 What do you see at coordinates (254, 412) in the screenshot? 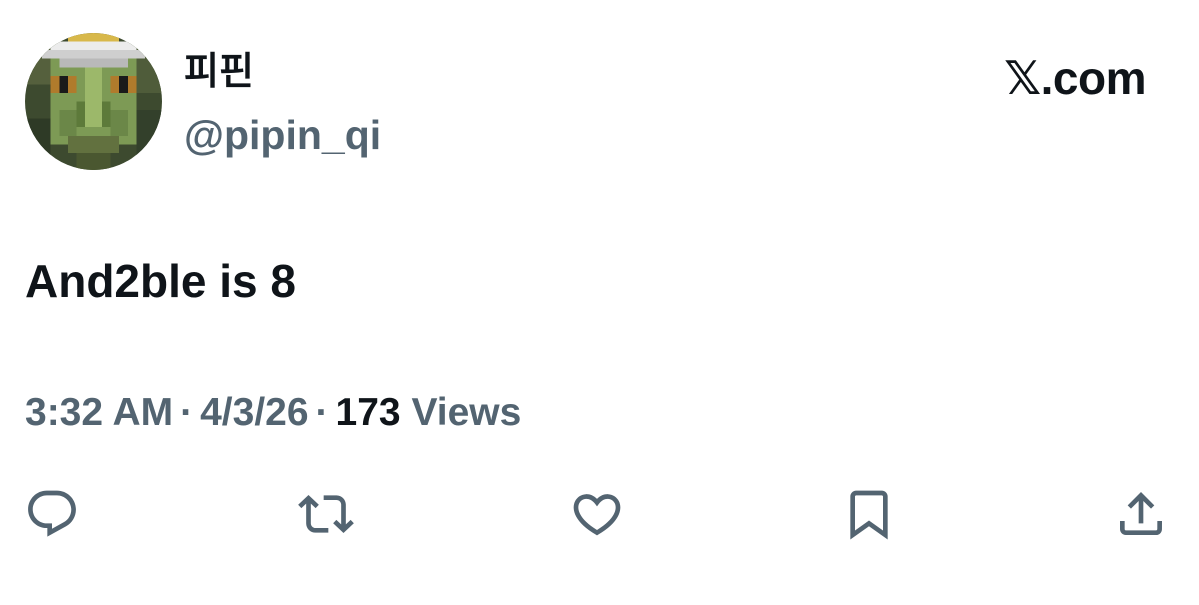
I see `tweet-date: 4/3/26` at bounding box center [254, 412].